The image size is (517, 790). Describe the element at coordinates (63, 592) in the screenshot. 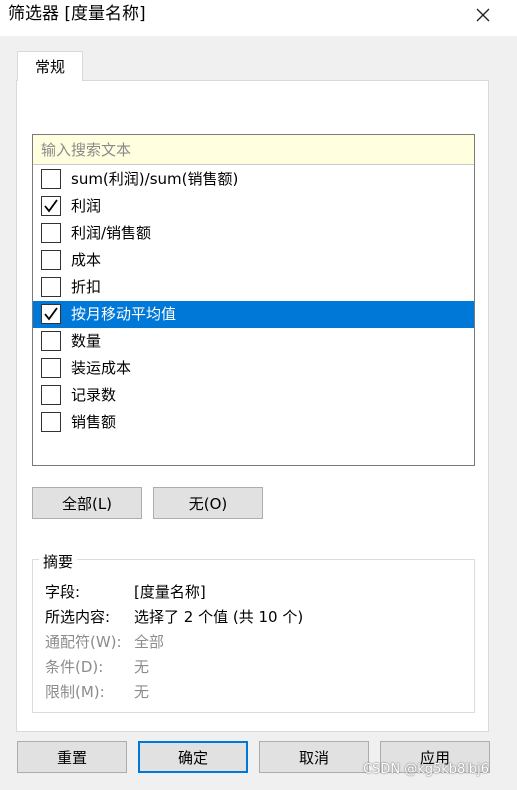

I see `summary-key: 字段:` at that location.